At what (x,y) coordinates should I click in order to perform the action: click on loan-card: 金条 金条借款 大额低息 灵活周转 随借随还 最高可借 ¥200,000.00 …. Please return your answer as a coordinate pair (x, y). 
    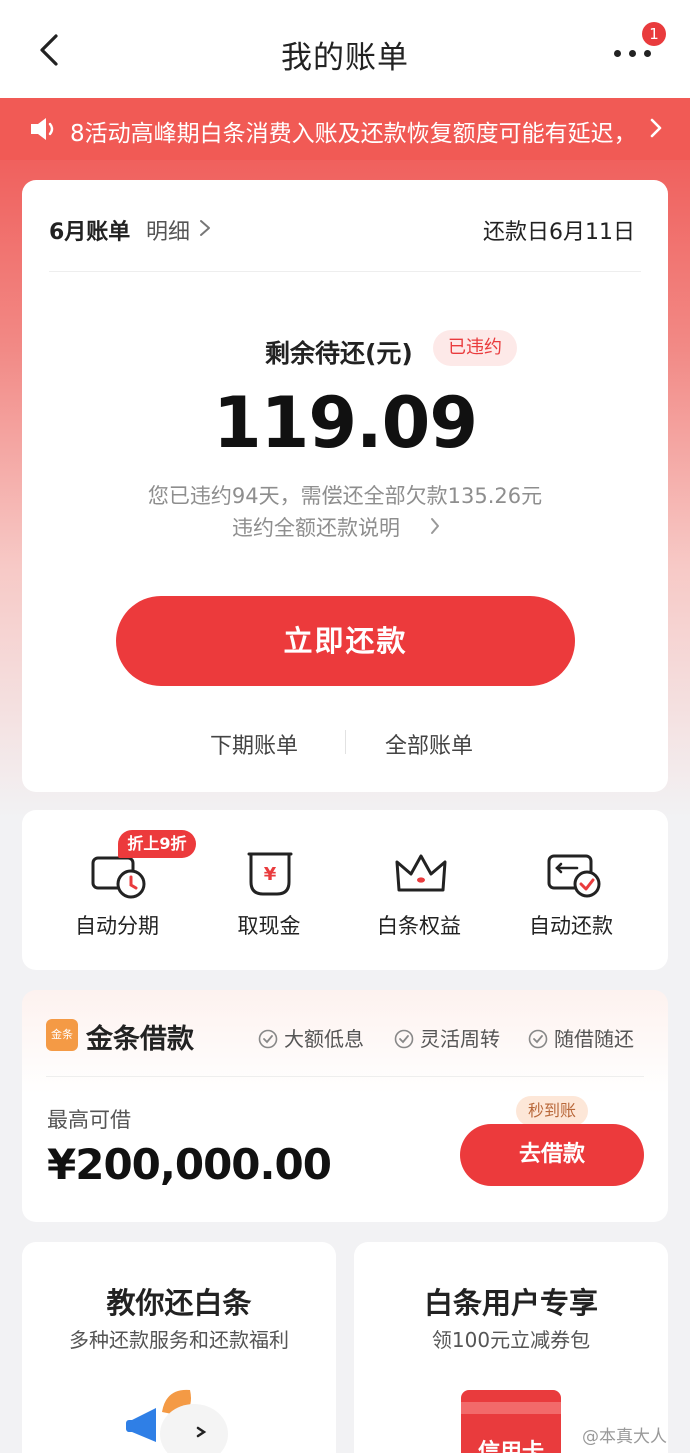
    Looking at the image, I should click on (345, 1106).